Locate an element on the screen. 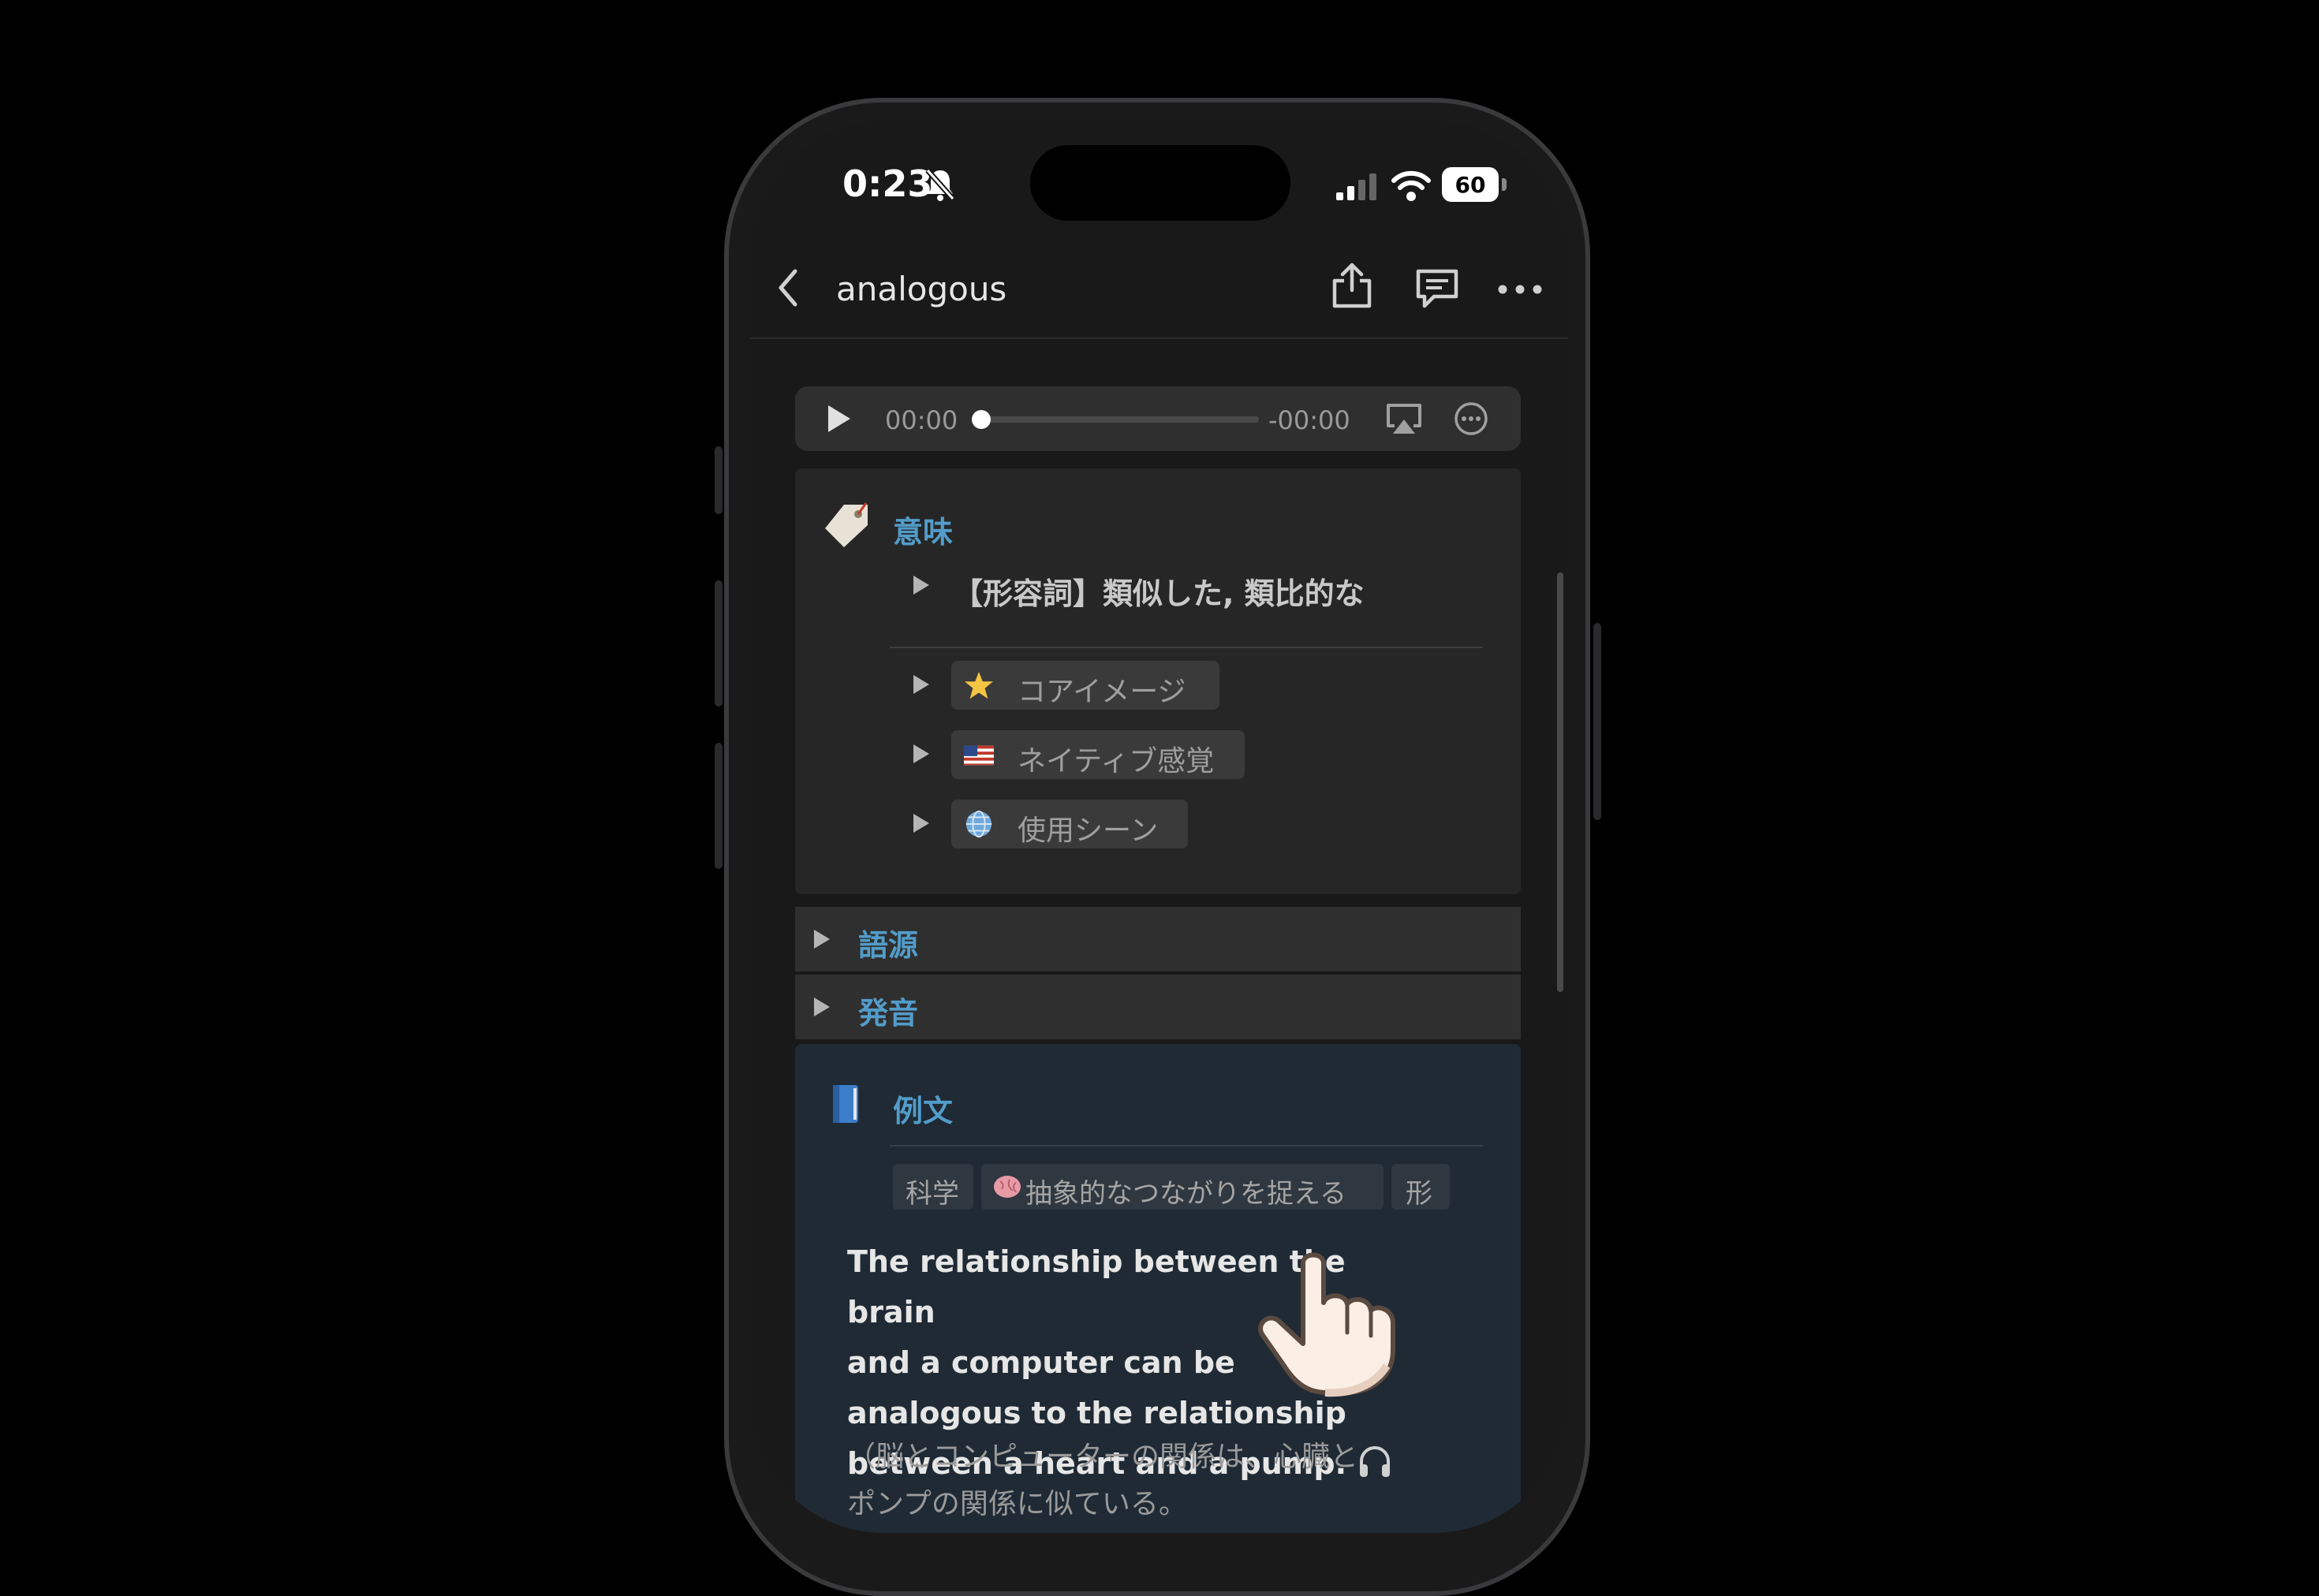  battery-icon: 60 is located at coordinates (1471, 184).